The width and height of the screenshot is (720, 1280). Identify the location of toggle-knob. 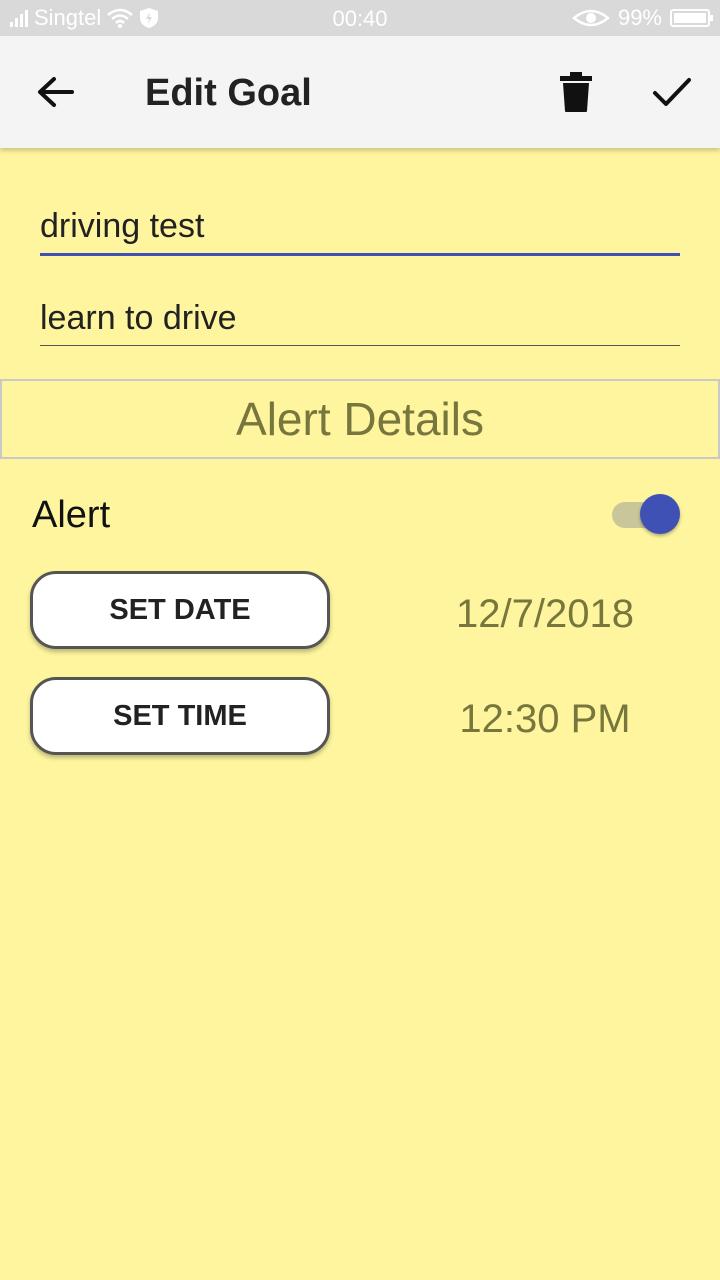
(660, 514).